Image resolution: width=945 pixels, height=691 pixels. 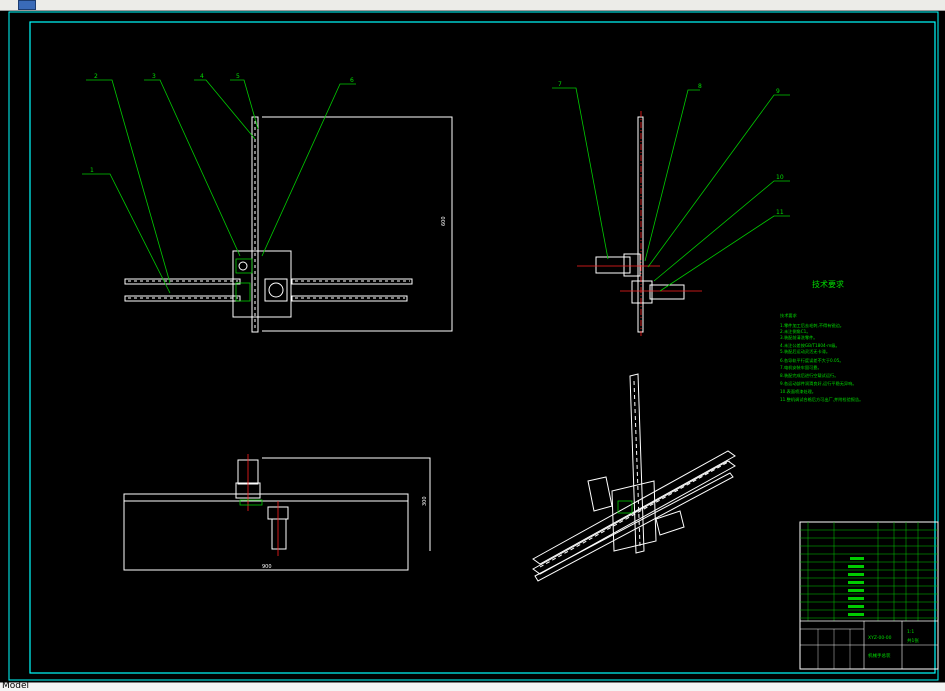 I want to click on tech-line: 2.未注倒角C1。, so click(x=795, y=331).